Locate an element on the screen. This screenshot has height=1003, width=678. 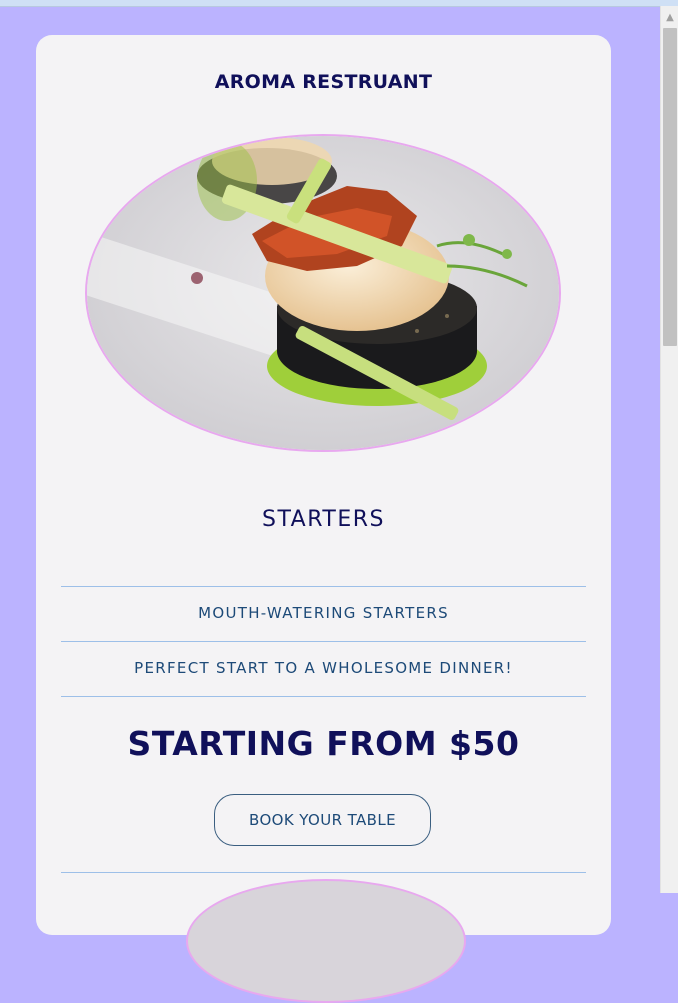
vertical-scrollbar: ▲ is located at coordinates (669, 449).